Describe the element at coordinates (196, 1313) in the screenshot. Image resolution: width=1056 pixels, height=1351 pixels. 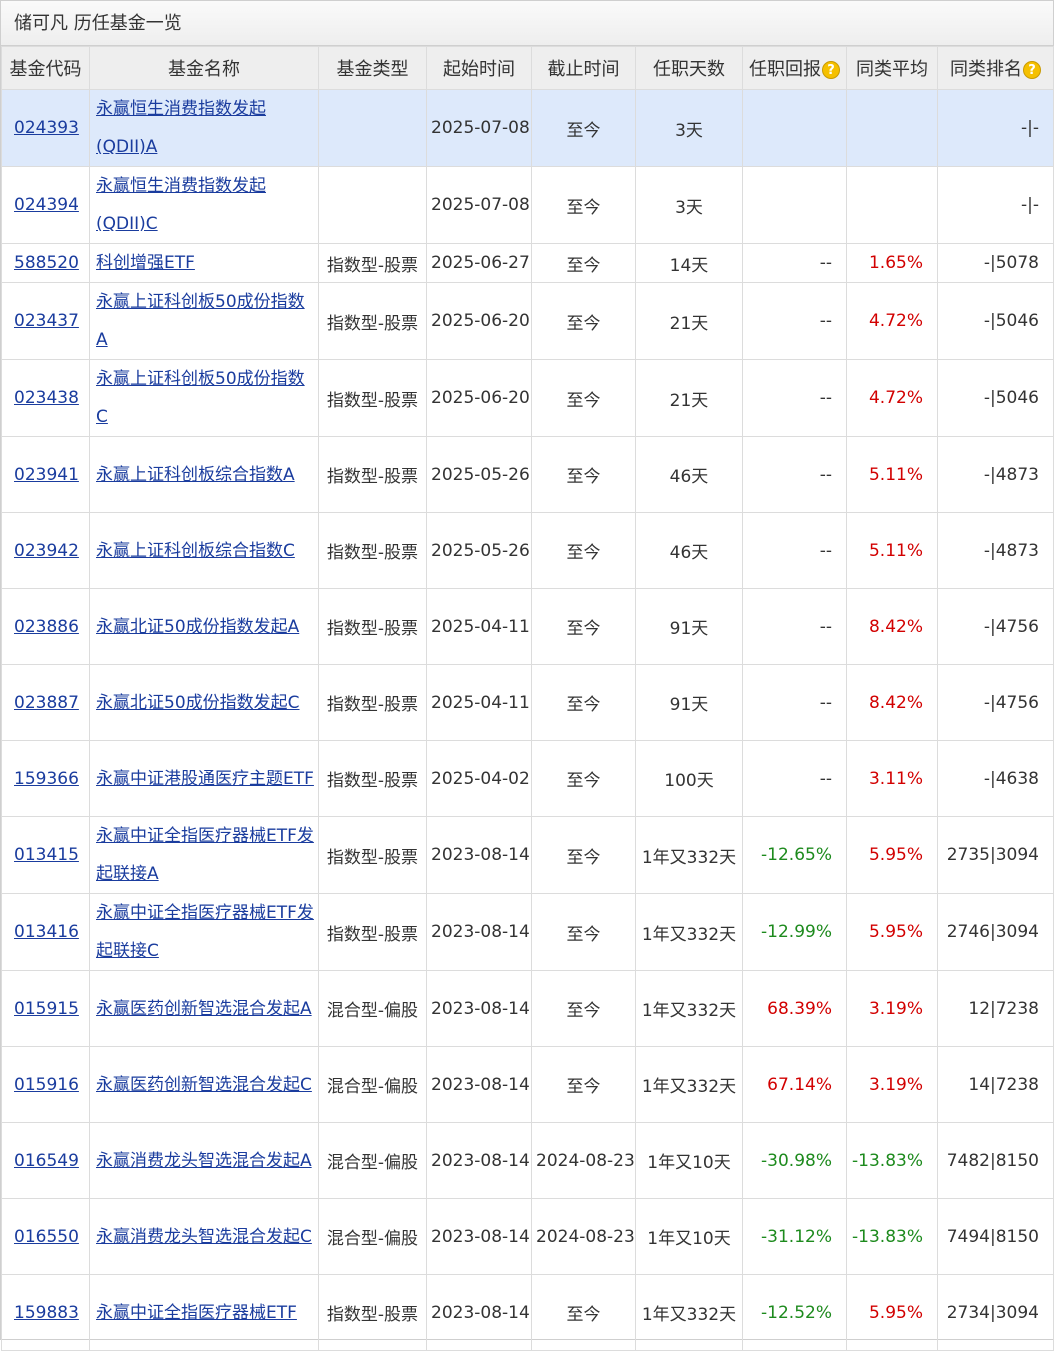
I see `fund-name-link: 永赢中证全指医疗器械ETF` at that location.